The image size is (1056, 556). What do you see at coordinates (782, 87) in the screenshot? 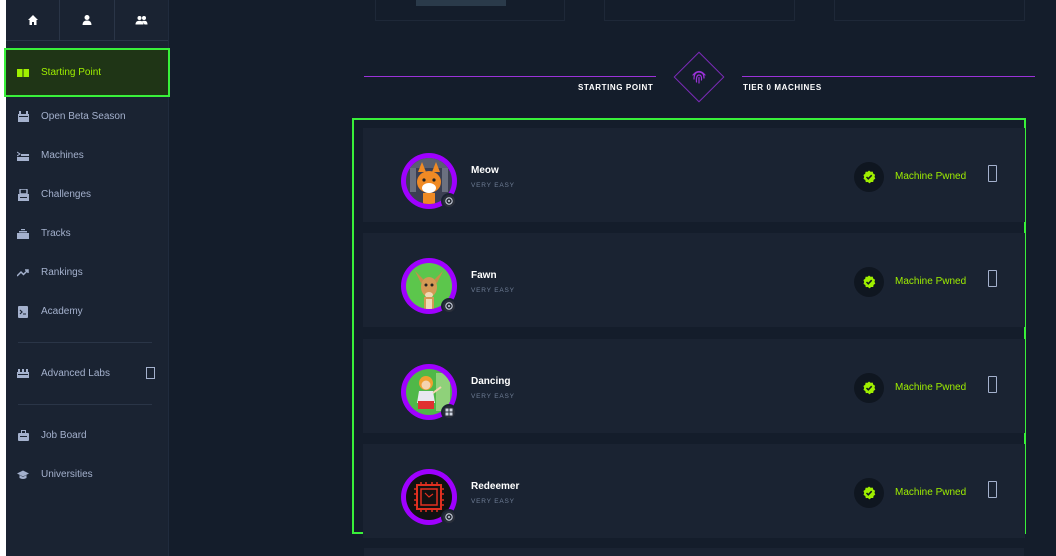
I see `section-label-right: TIER 0 MACHINES` at bounding box center [782, 87].